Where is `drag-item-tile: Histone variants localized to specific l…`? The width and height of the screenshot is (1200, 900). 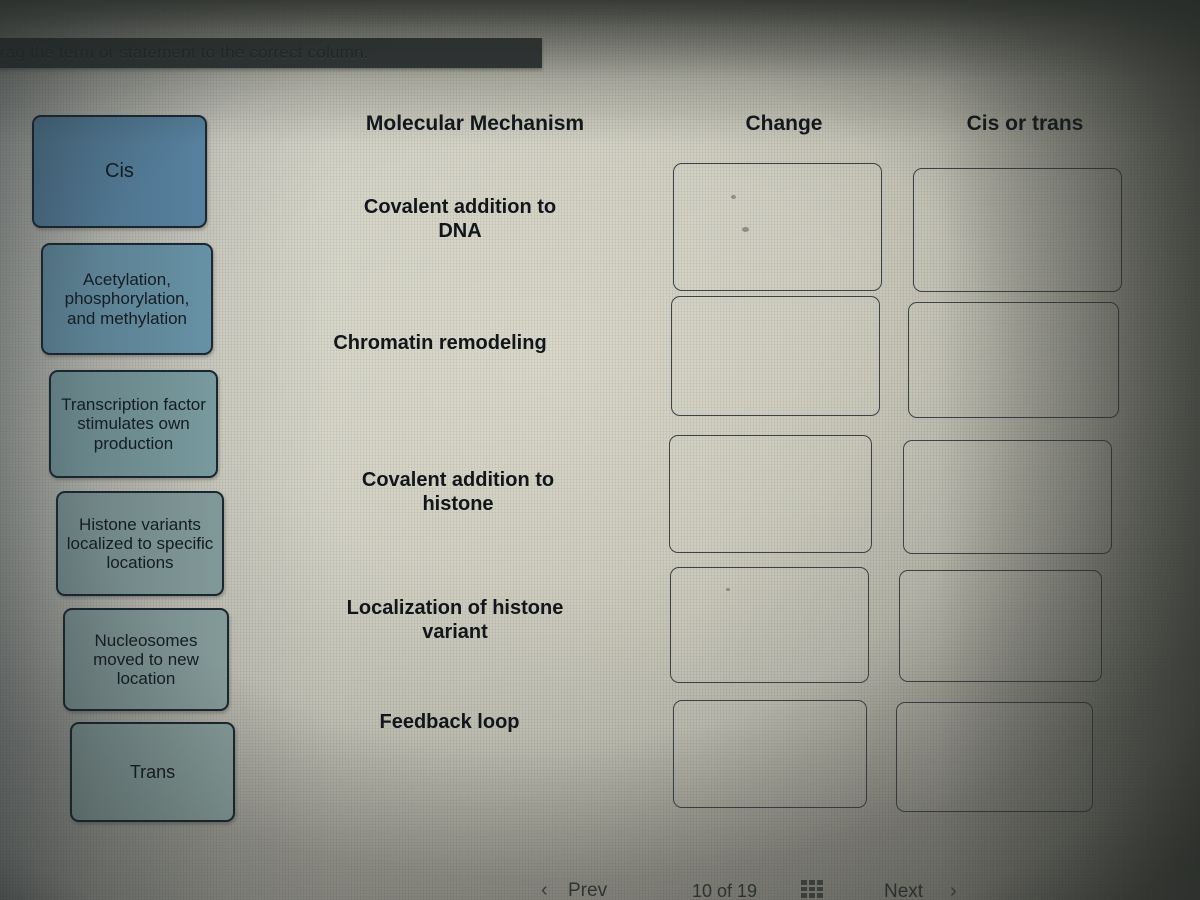
drag-item-tile: Histone variants localized to specific l… is located at coordinates (140, 543).